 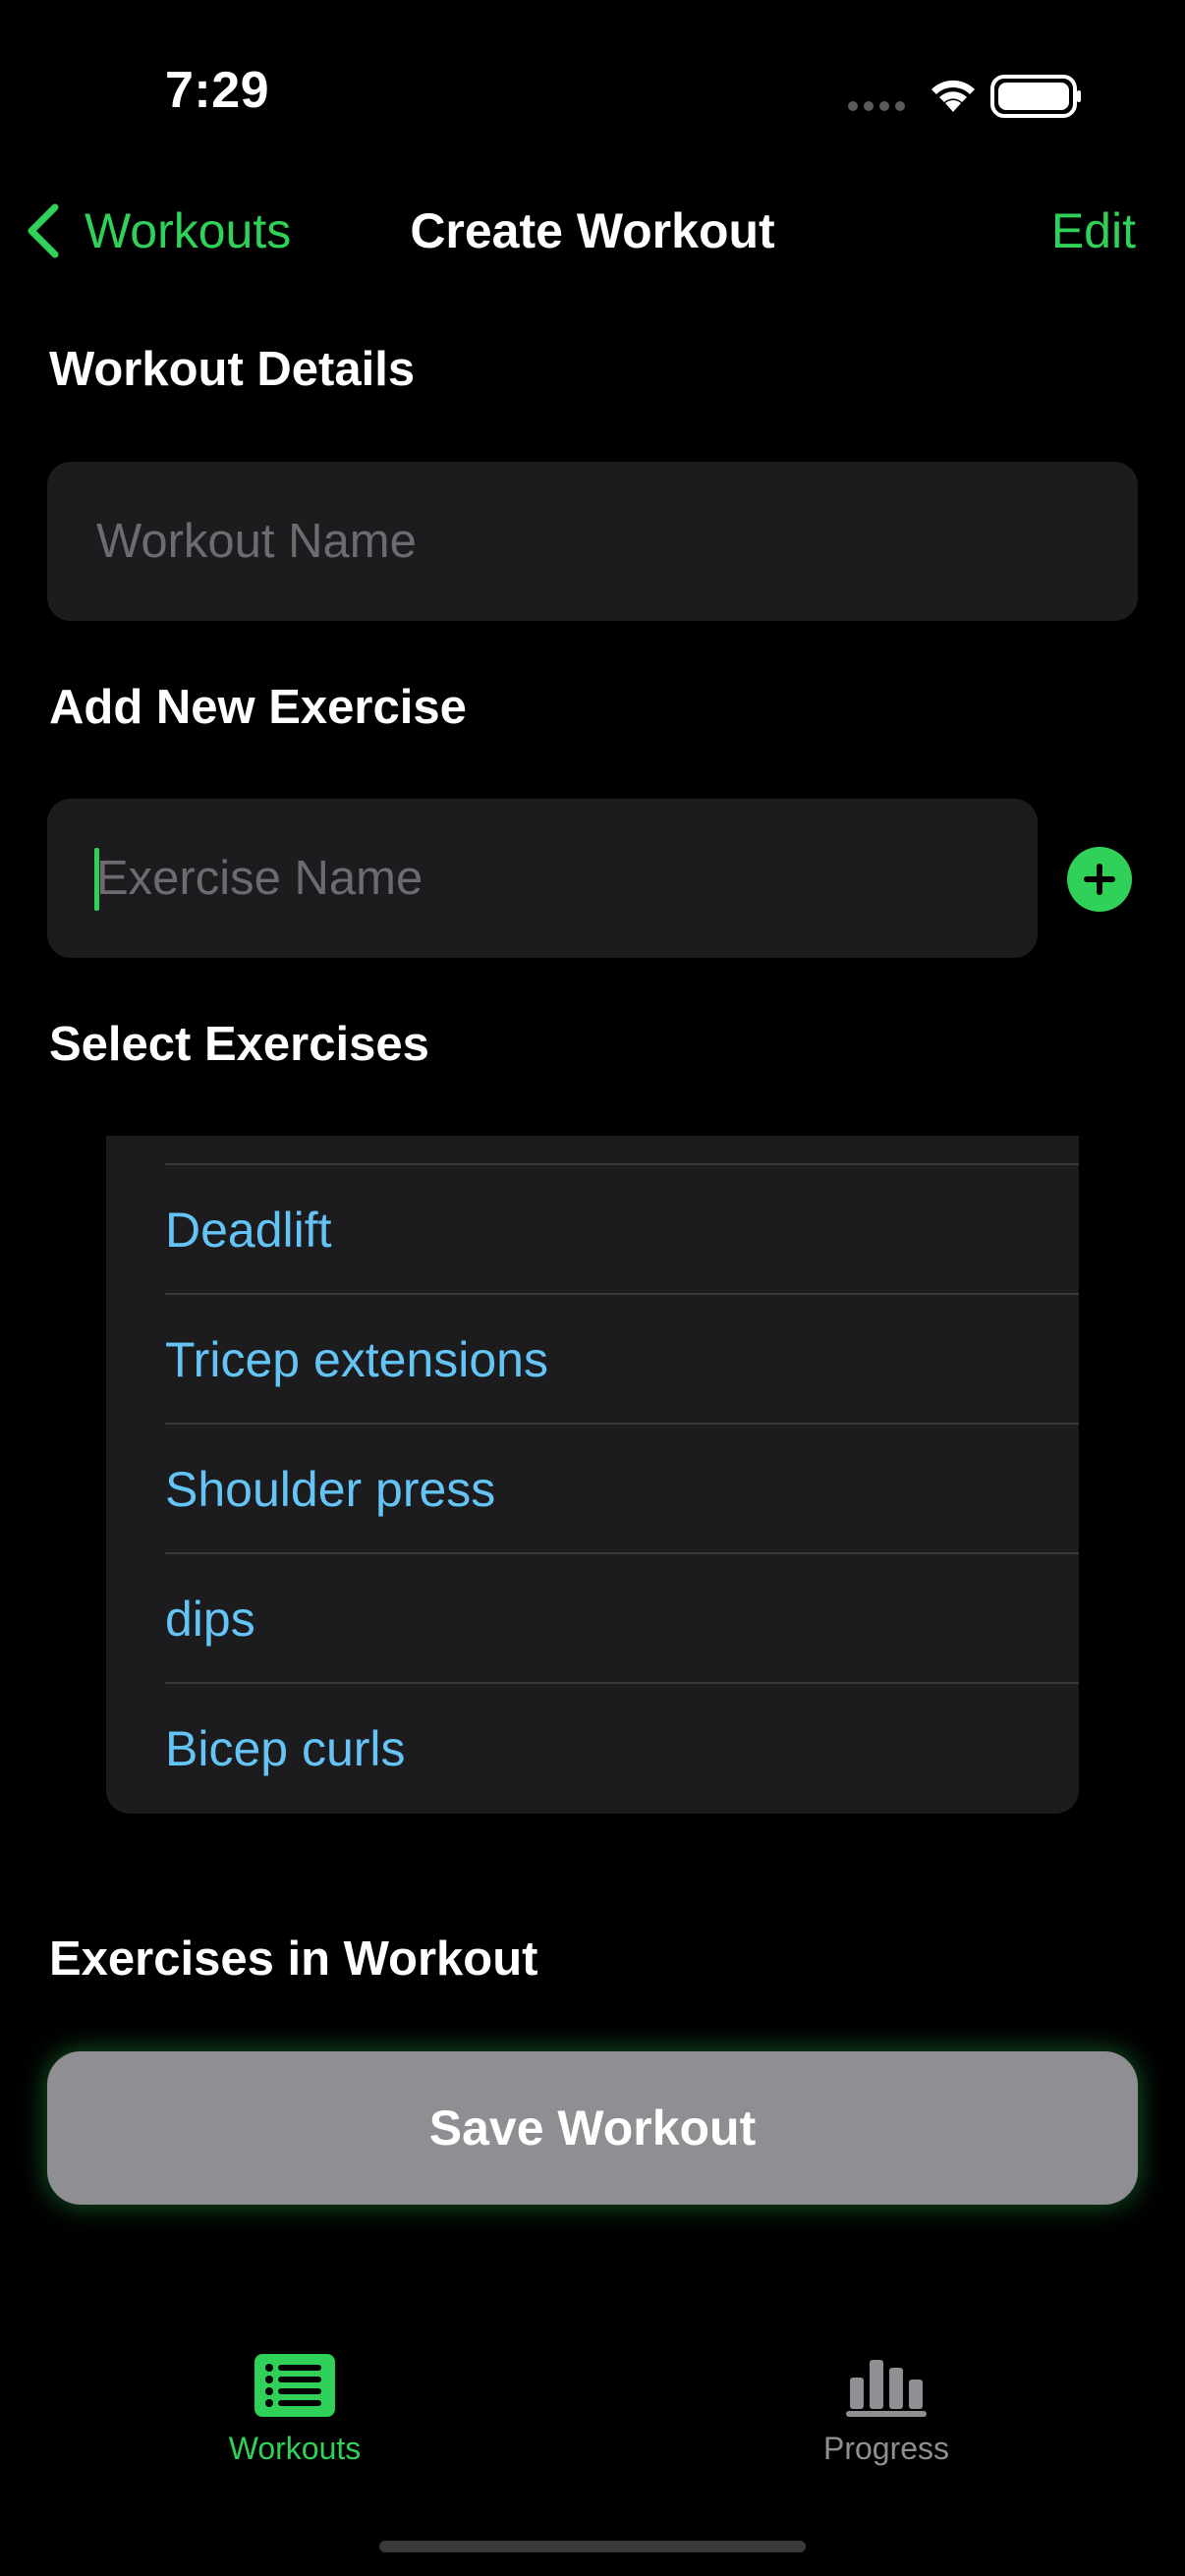 What do you see at coordinates (294, 2423) in the screenshot?
I see `tab-workouts: Workouts` at bounding box center [294, 2423].